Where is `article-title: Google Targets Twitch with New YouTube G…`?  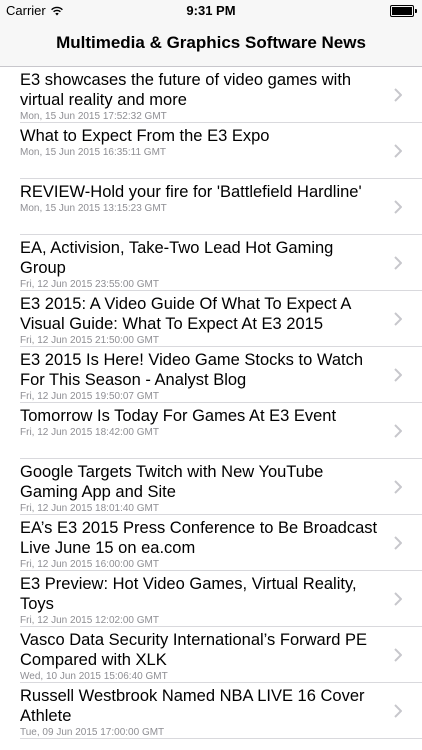
article-title: Google Targets Twitch with New YouTube G… is located at coordinates (172, 482).